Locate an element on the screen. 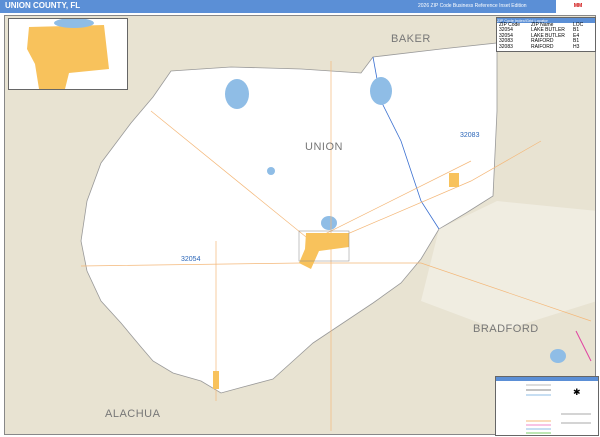 This screenshot has width=600, height=437. cell: 32083 is located at coordinates (506, 46).